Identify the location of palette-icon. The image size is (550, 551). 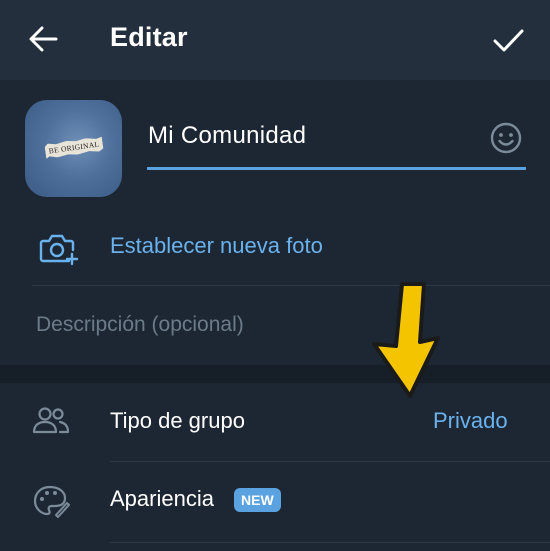
(51, 501).